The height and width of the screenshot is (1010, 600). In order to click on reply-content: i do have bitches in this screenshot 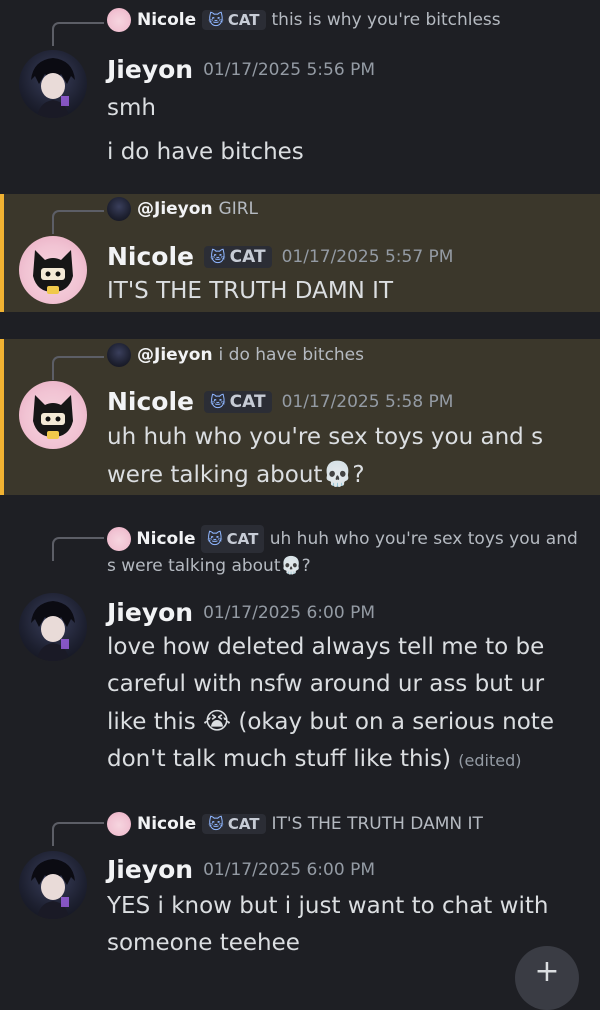, I will do `click(291, 355)`.